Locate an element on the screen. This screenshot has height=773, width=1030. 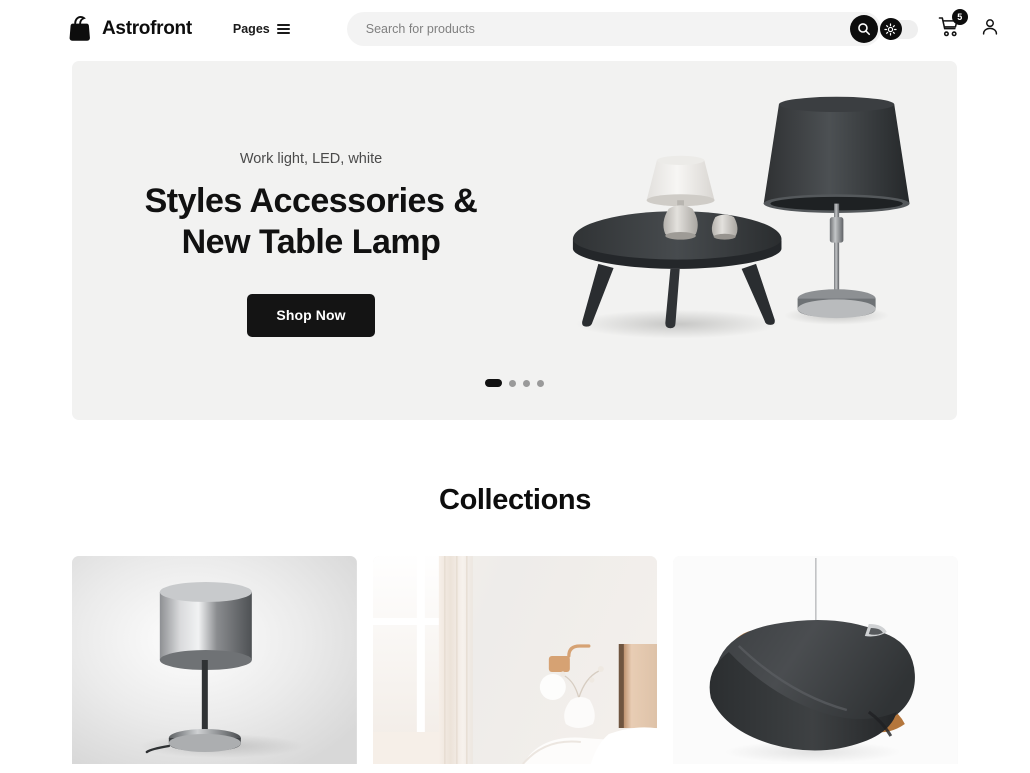
theme-toggle is located at coordinates (898, 29).